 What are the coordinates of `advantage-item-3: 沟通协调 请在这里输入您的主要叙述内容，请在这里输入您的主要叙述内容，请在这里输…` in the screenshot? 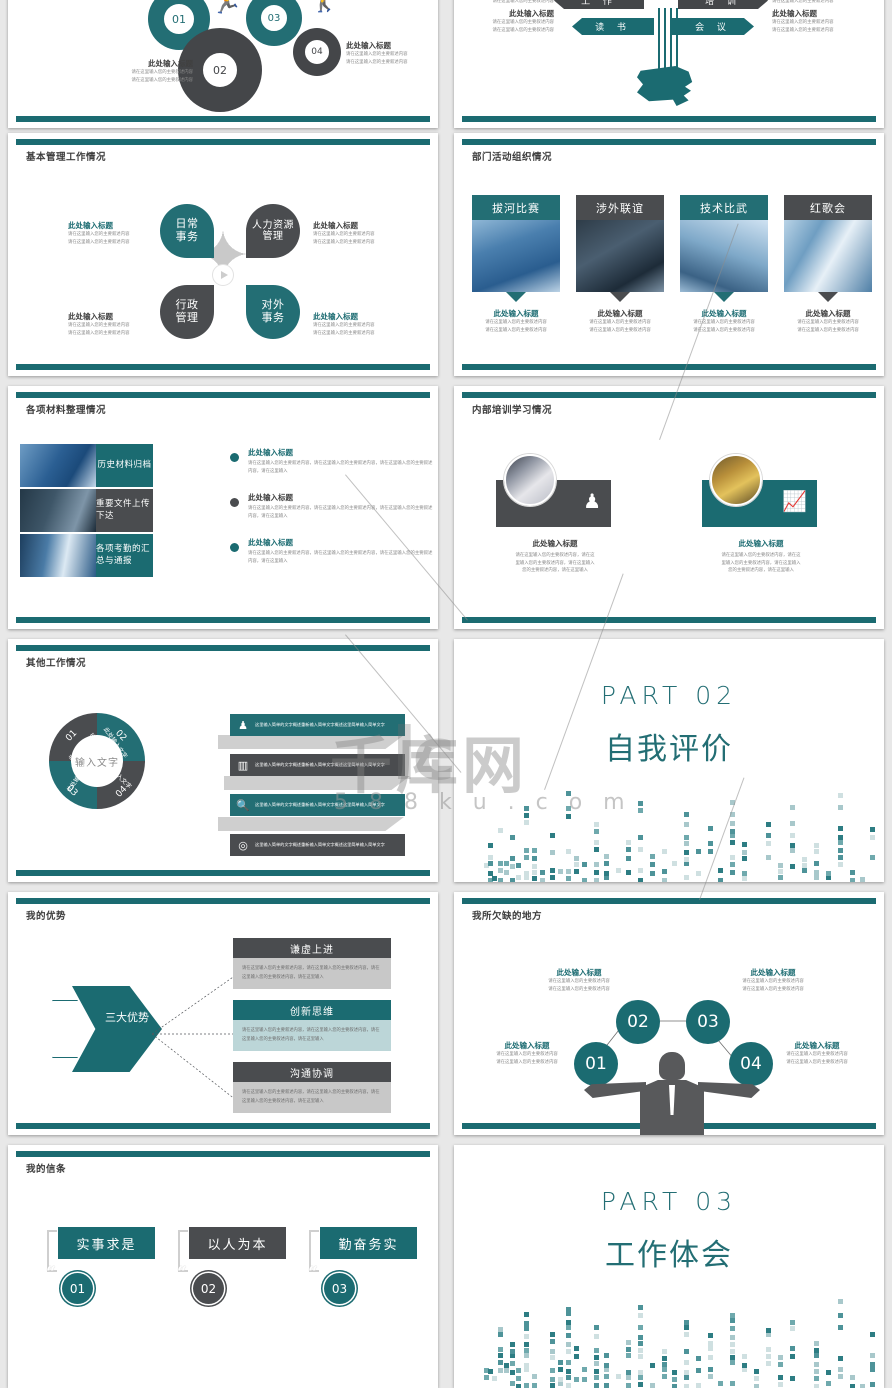 It's located at (312, 1088).